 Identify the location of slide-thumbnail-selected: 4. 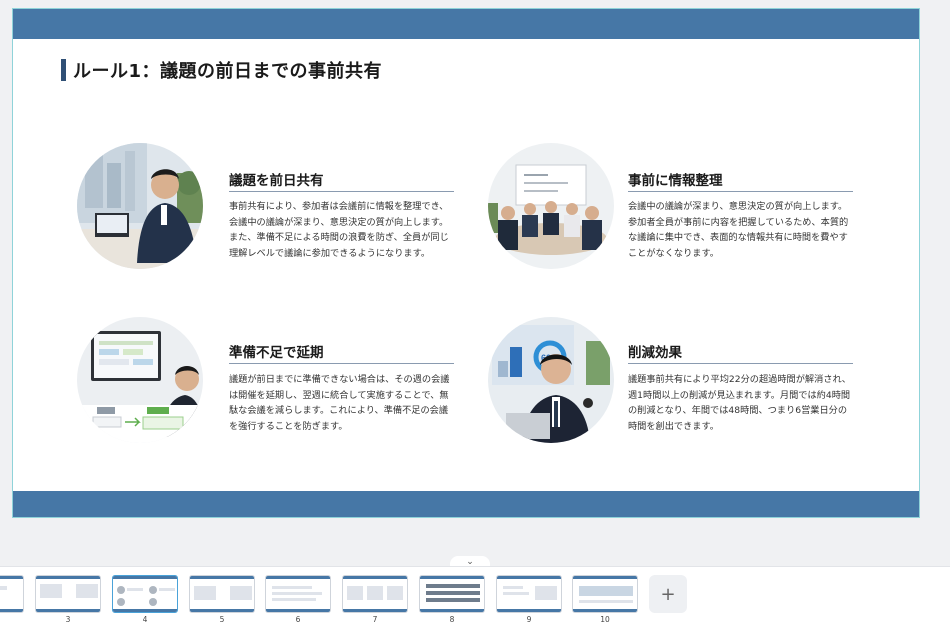
(145, 599).